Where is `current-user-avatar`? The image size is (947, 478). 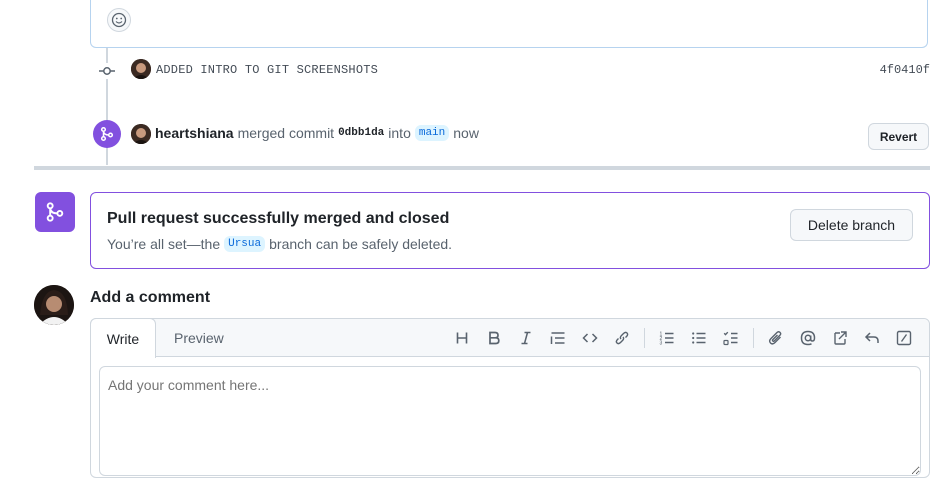
current-user-avatar is located at coordinates (54, 305).